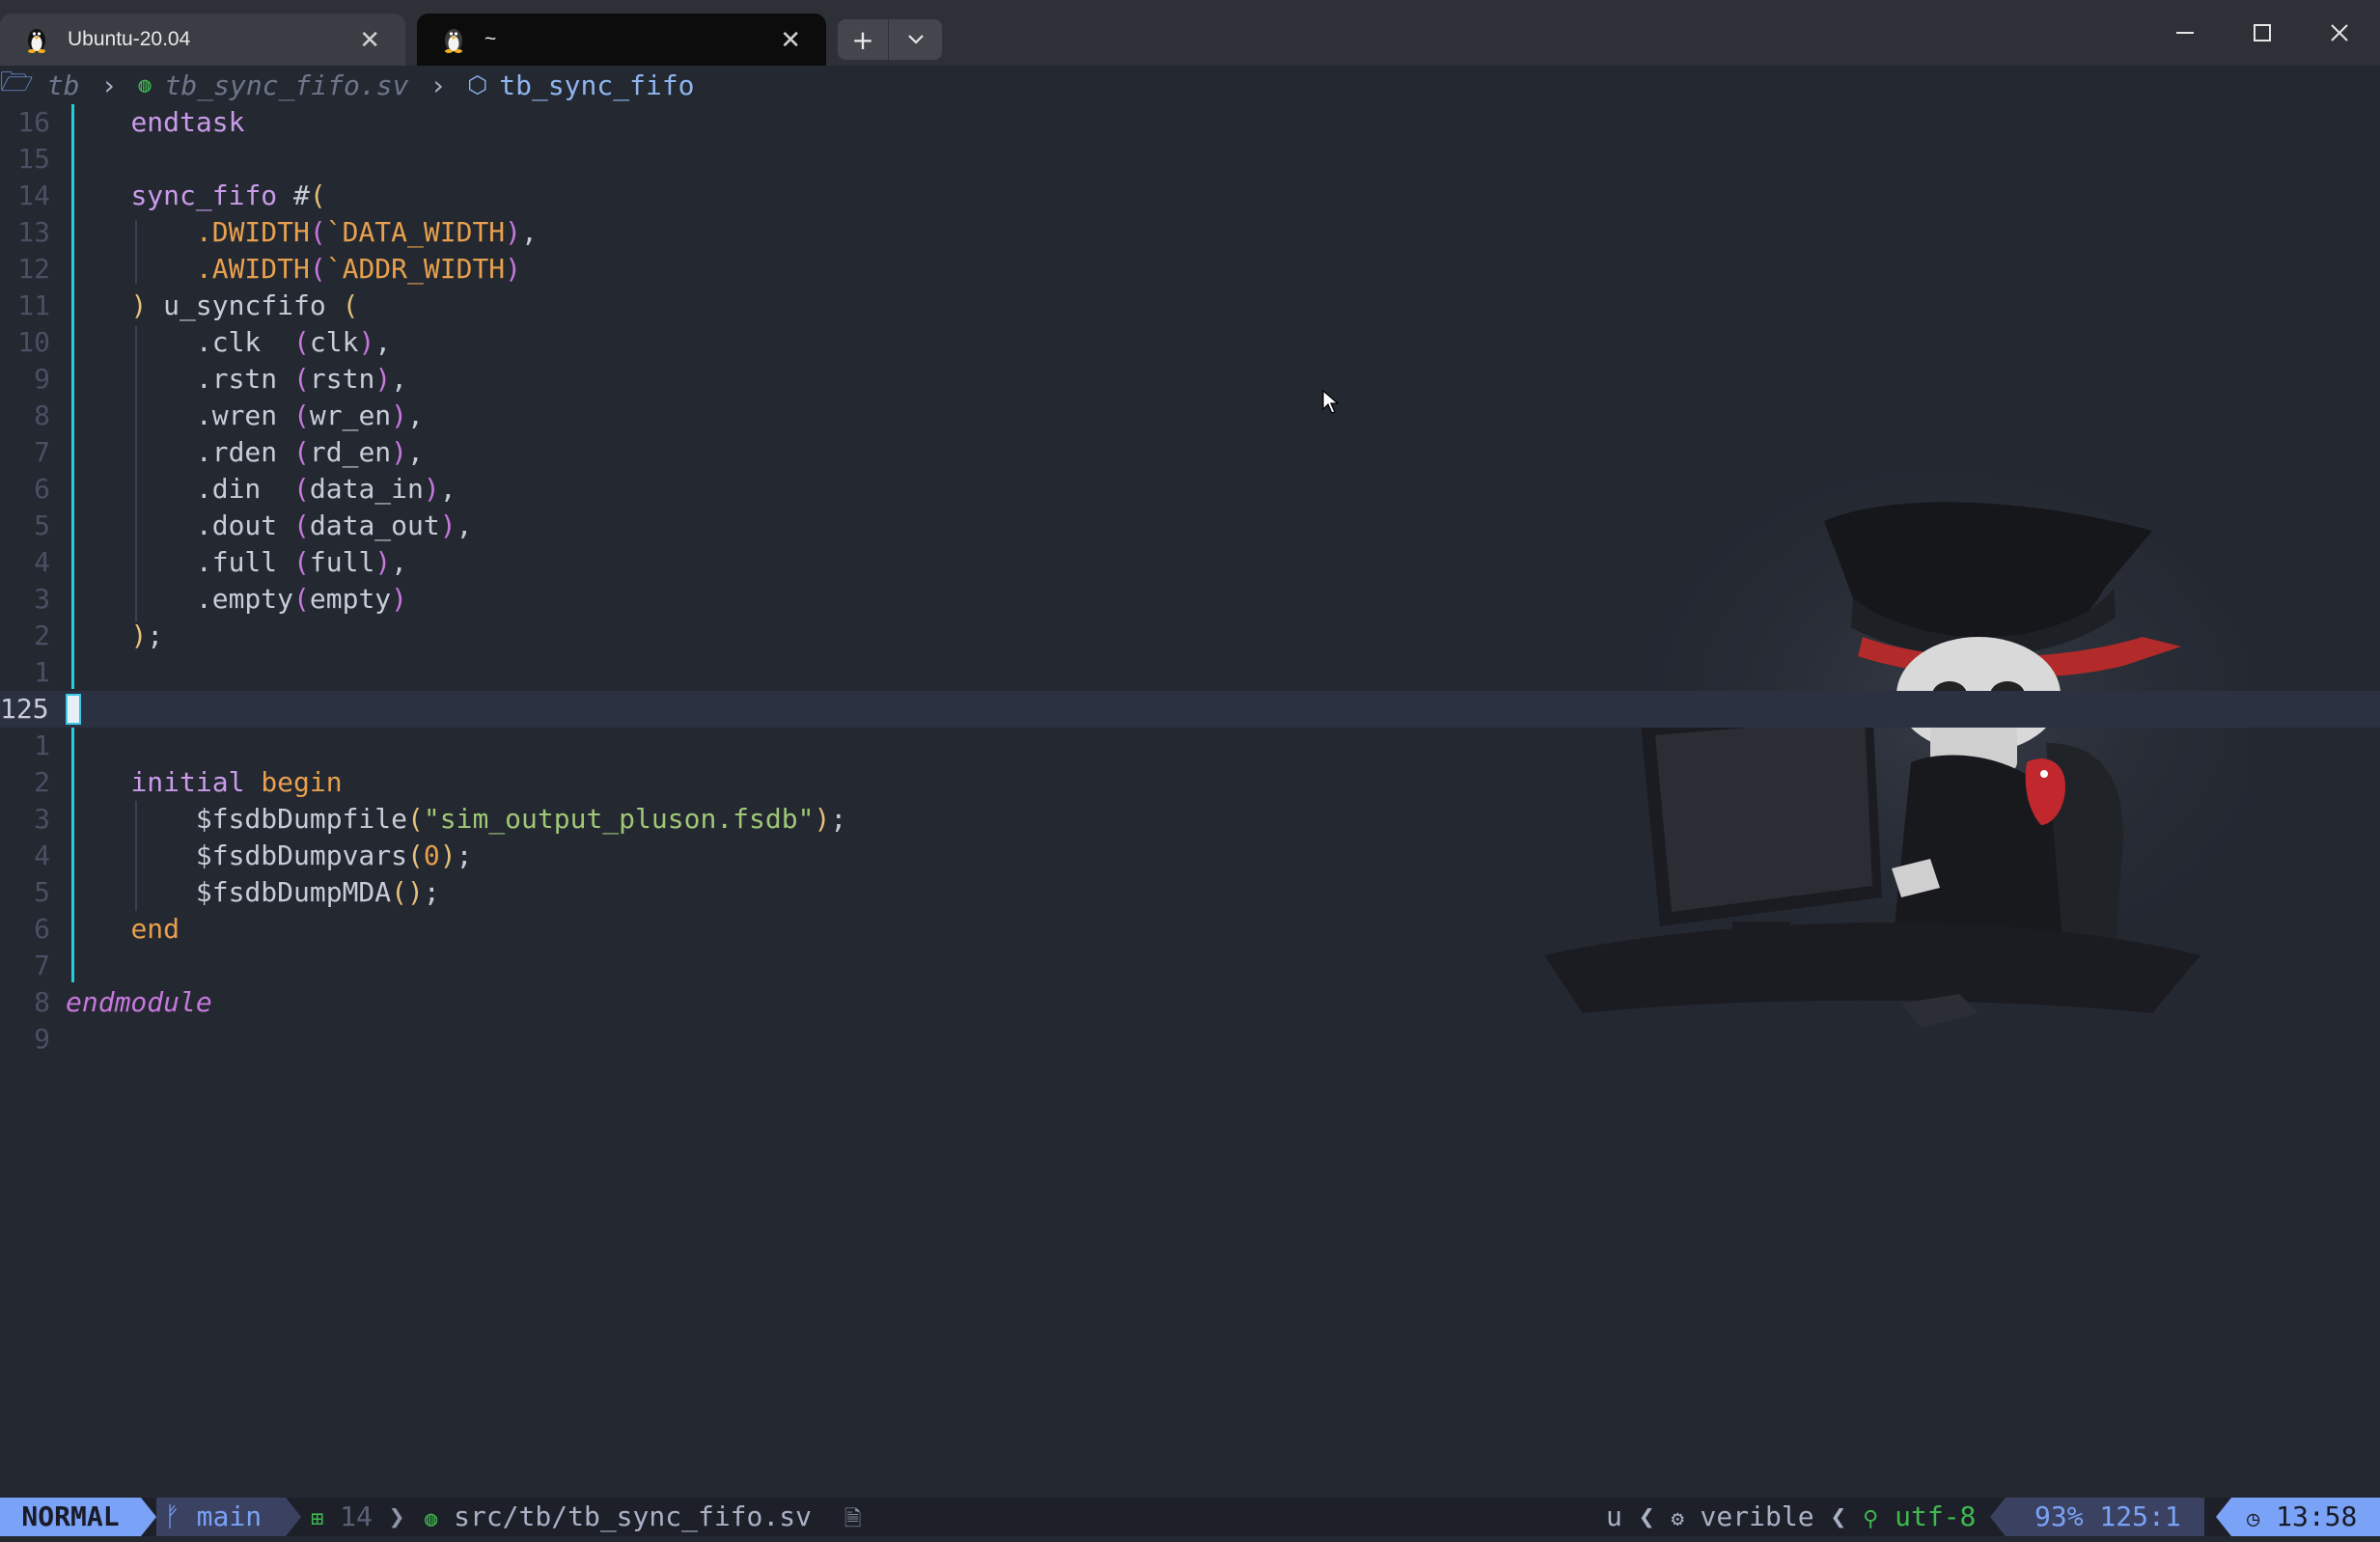 The width and height of the screenshot is (2380, 1542). I want to click on code-line: 13 .DWIDTH(`DATA_WIDTH),, so click(1190, 233).